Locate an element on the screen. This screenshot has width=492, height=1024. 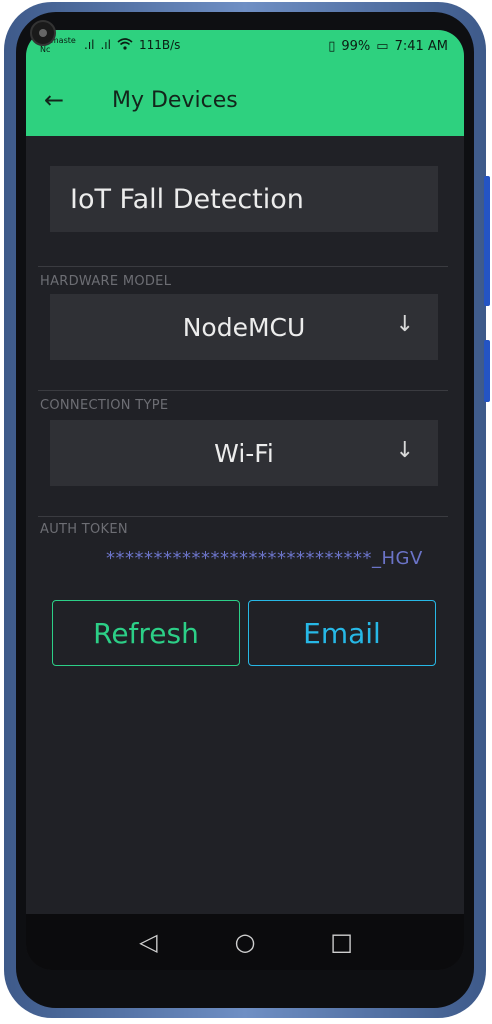
system-nav-bar: ◁ ○ □ is located at coordinates (245, 942).